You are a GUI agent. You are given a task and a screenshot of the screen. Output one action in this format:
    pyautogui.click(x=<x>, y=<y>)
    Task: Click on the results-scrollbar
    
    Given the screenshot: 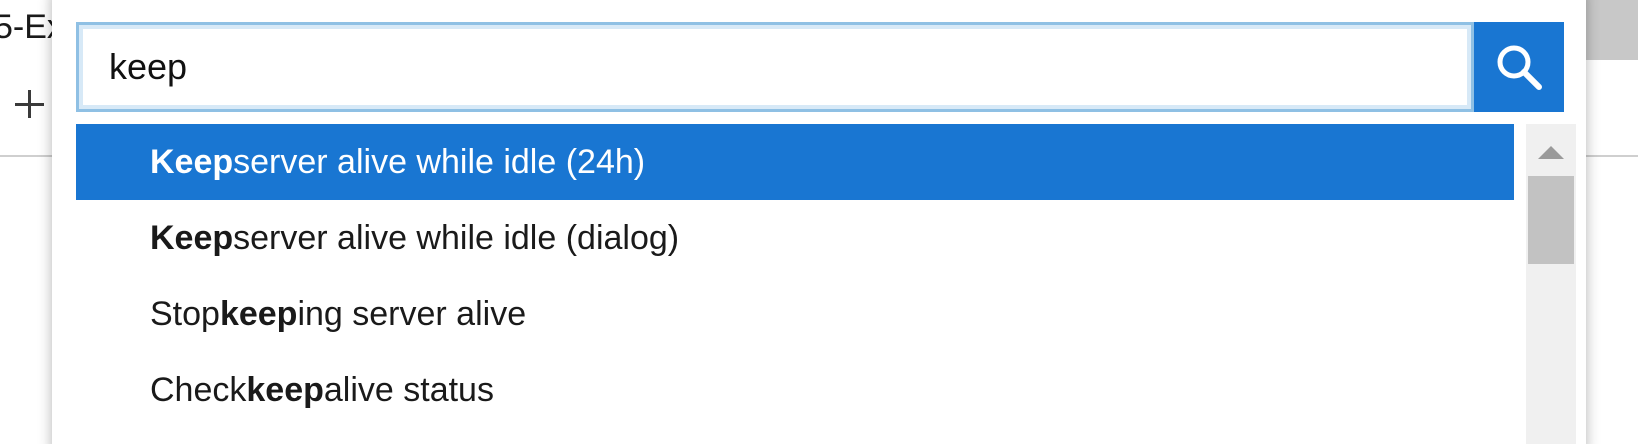 What is the action you would take?
    pyautogui.click(x=1551, y=284)
    